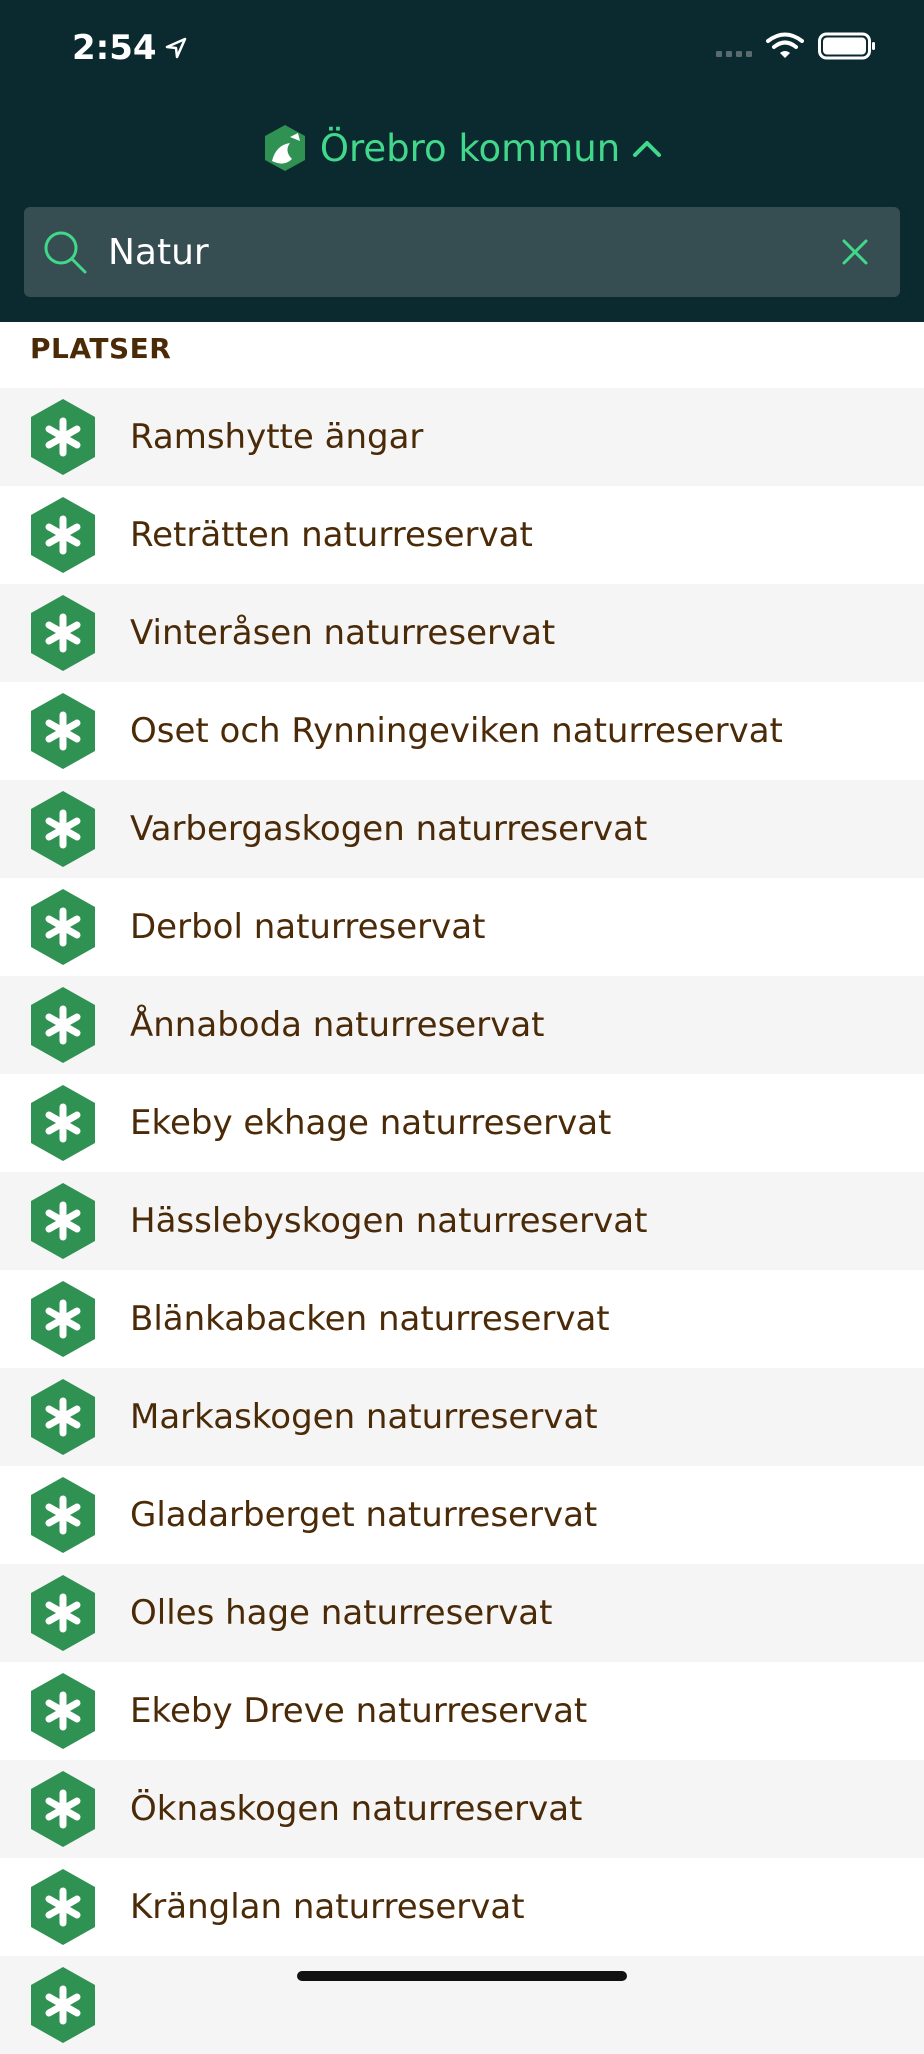 This screenshot has width=924, height=2054. I want to click on status-time-text: 2:54, so click(114, 48).